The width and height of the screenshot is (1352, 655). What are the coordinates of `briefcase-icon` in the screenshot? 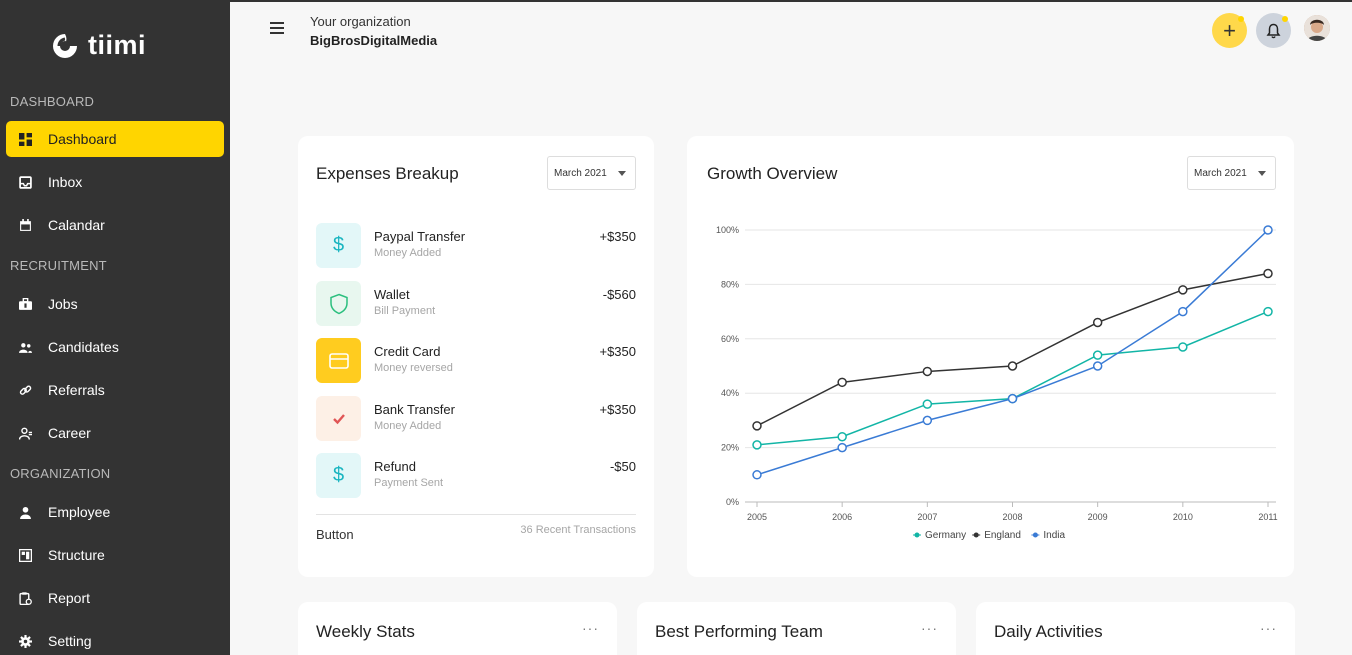 It's located at (25, 304).